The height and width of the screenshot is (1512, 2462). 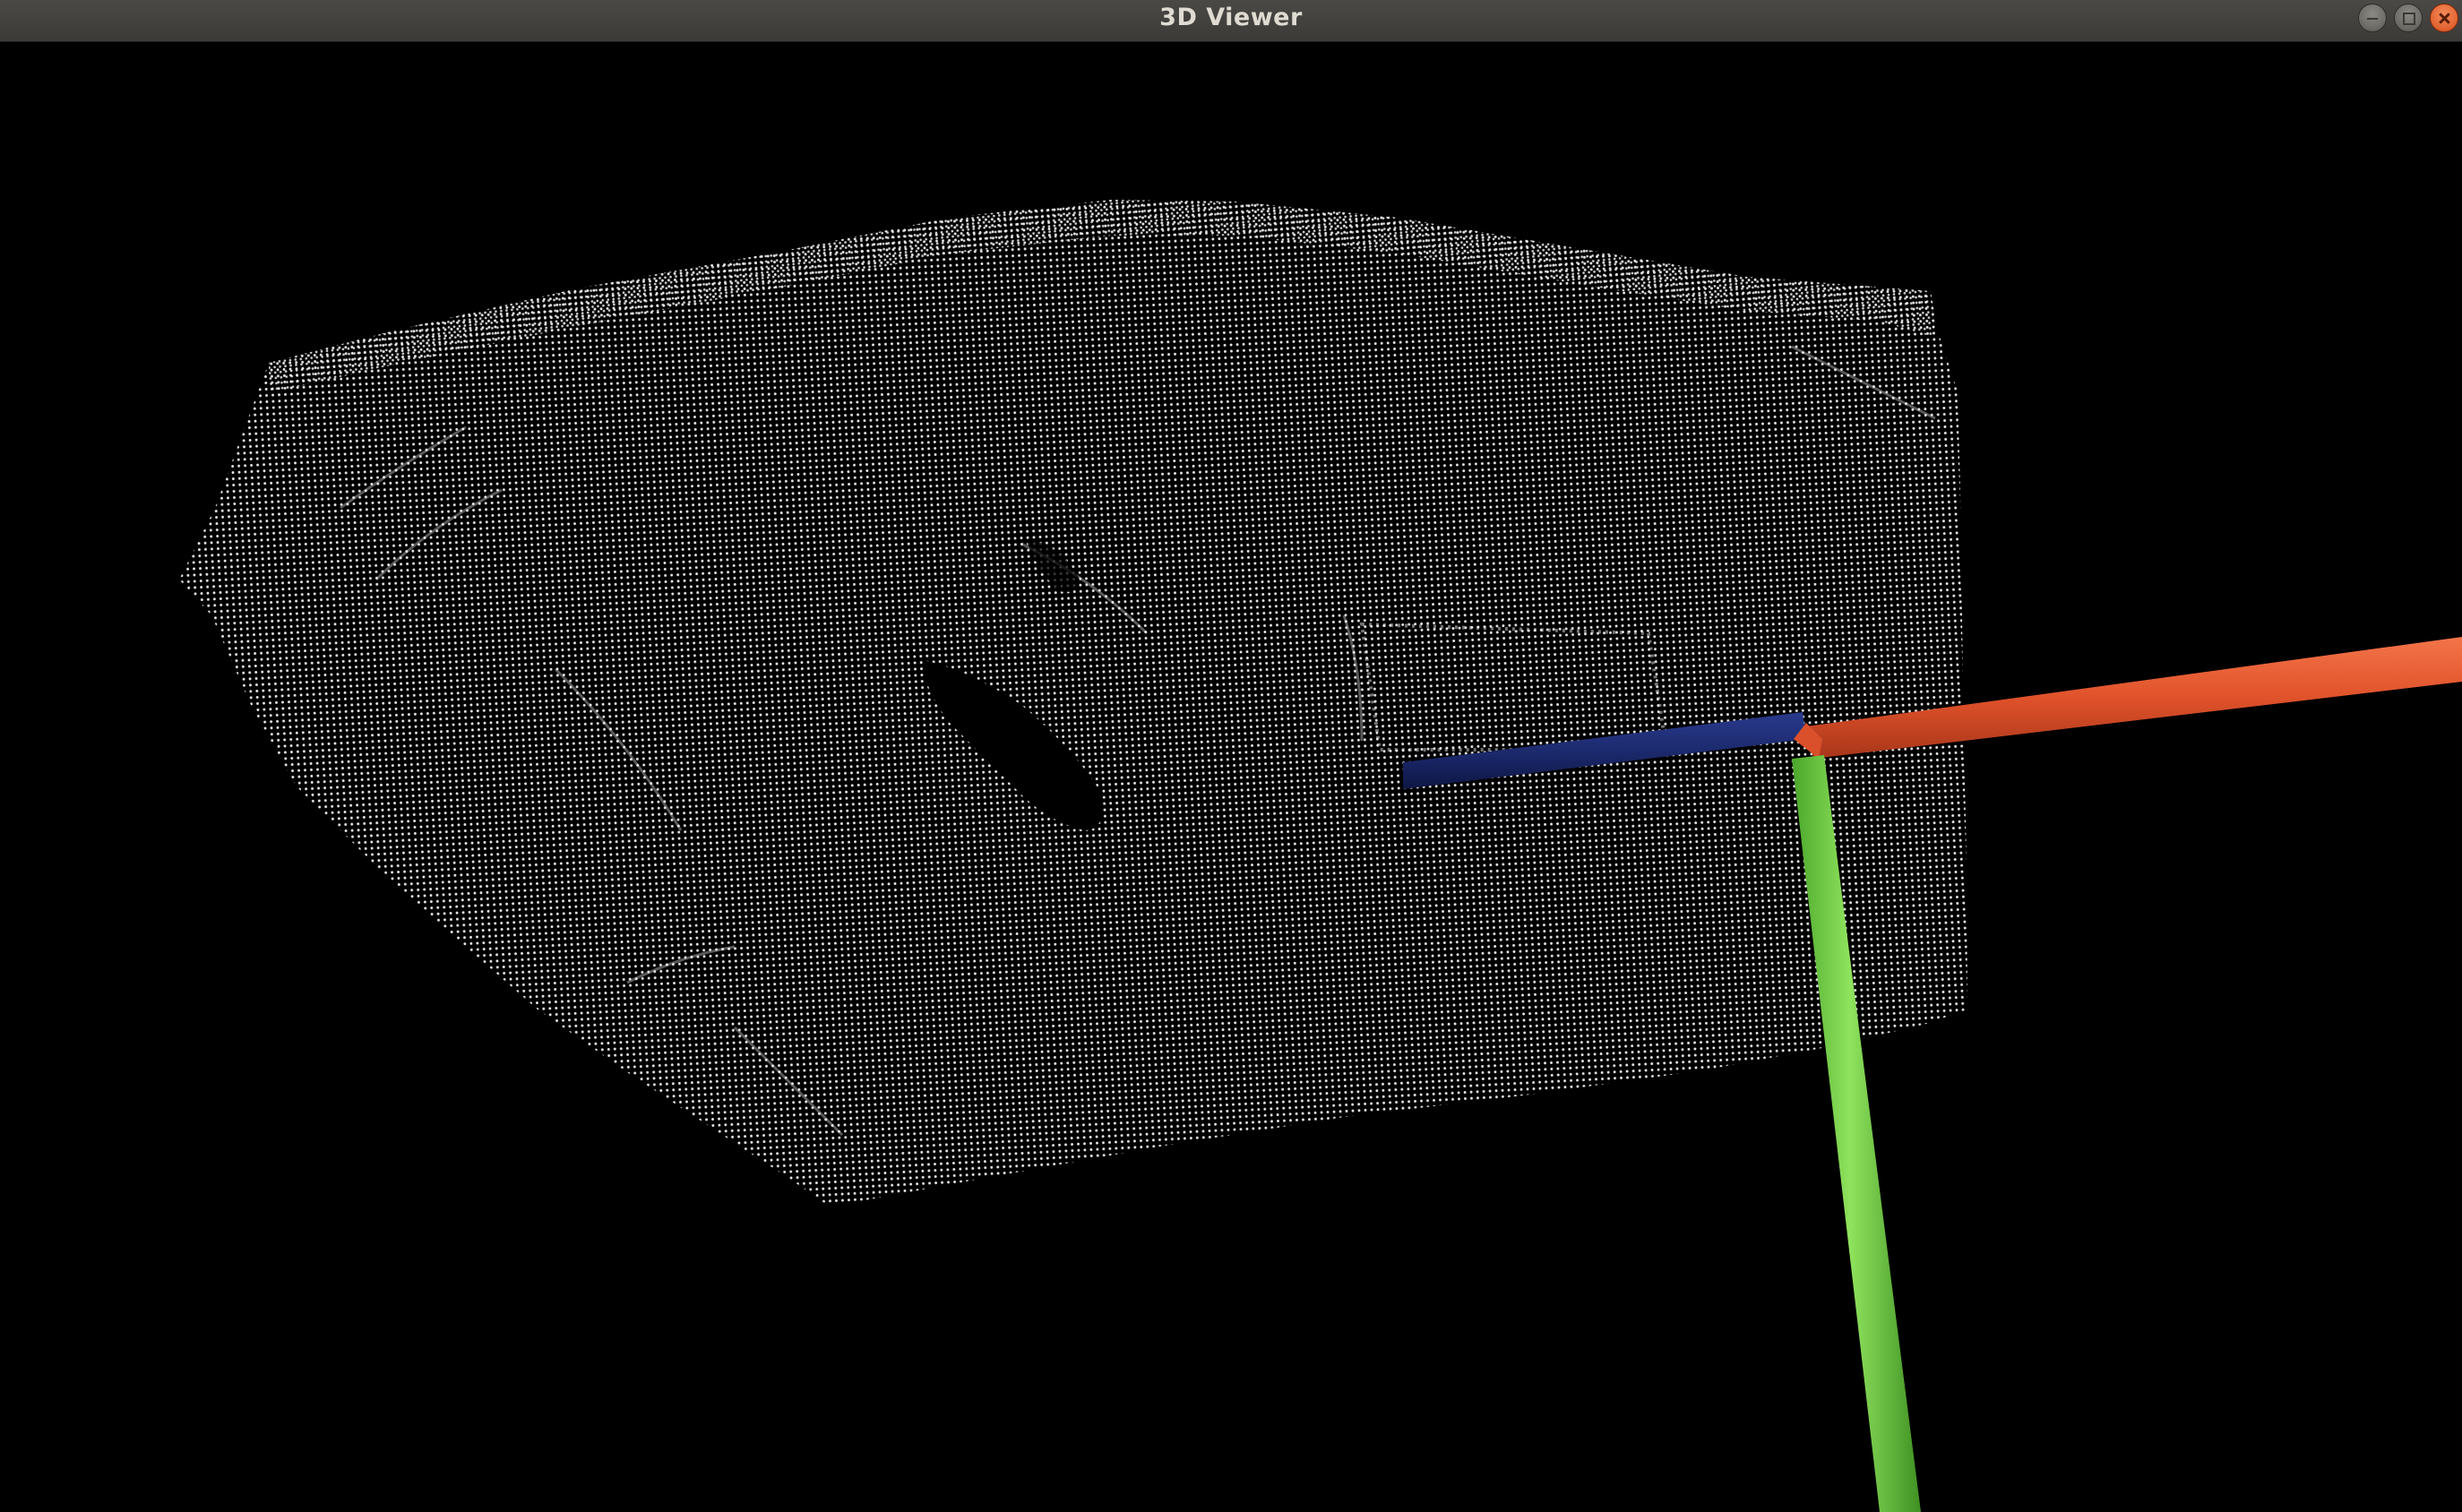 I want to click on window-title: 3D Viewer, so click(x=1231, y=17).